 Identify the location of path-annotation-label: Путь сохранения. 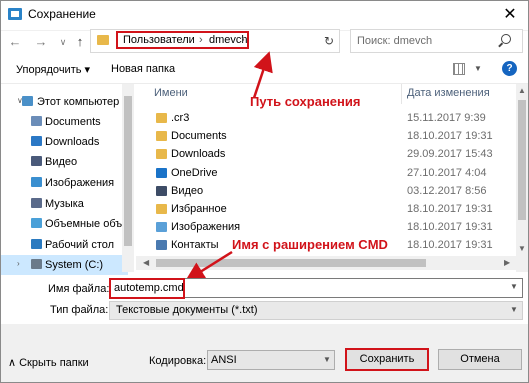
(305, 101).